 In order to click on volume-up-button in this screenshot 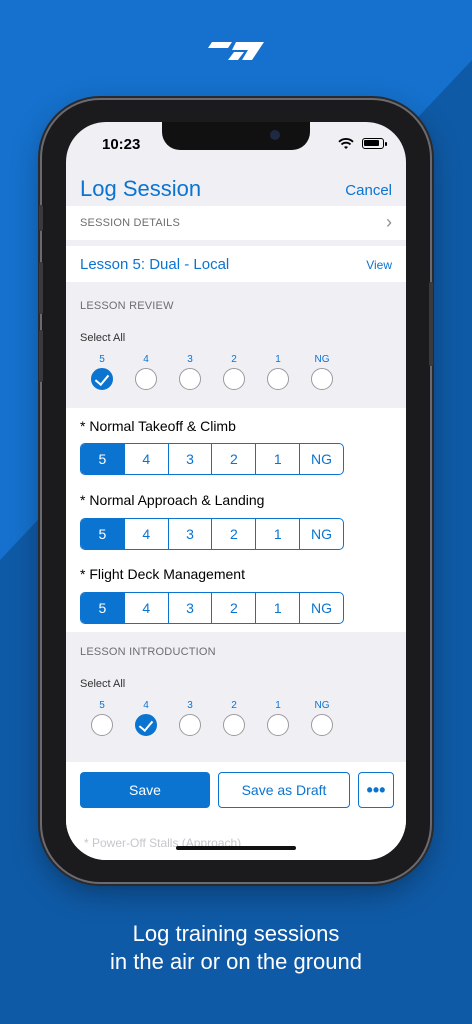, I will do `click(41, 288)`.